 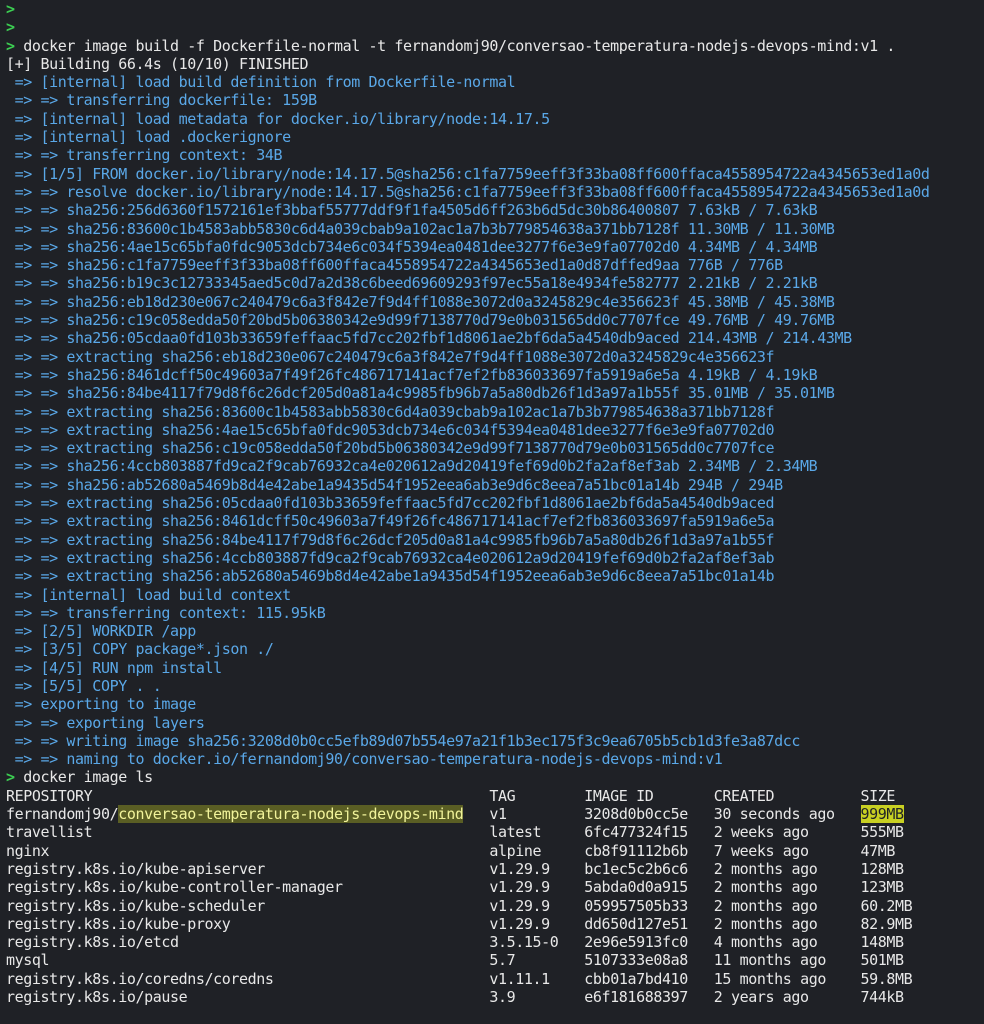 What do you see at coordinates (886, 923) in the screenshot?
I see `size-cell: 82.9MB` at bounding box center [886, 923].